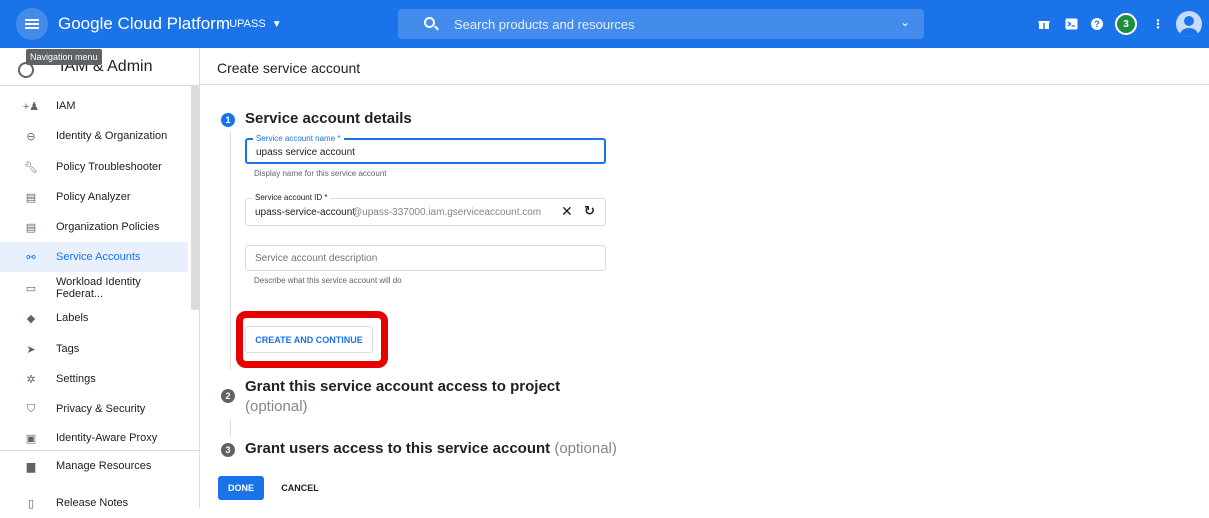 The width and height of the screenshot is (1209, 518). I want to click on account-circle-icon: ⊖, so click(31, 136).